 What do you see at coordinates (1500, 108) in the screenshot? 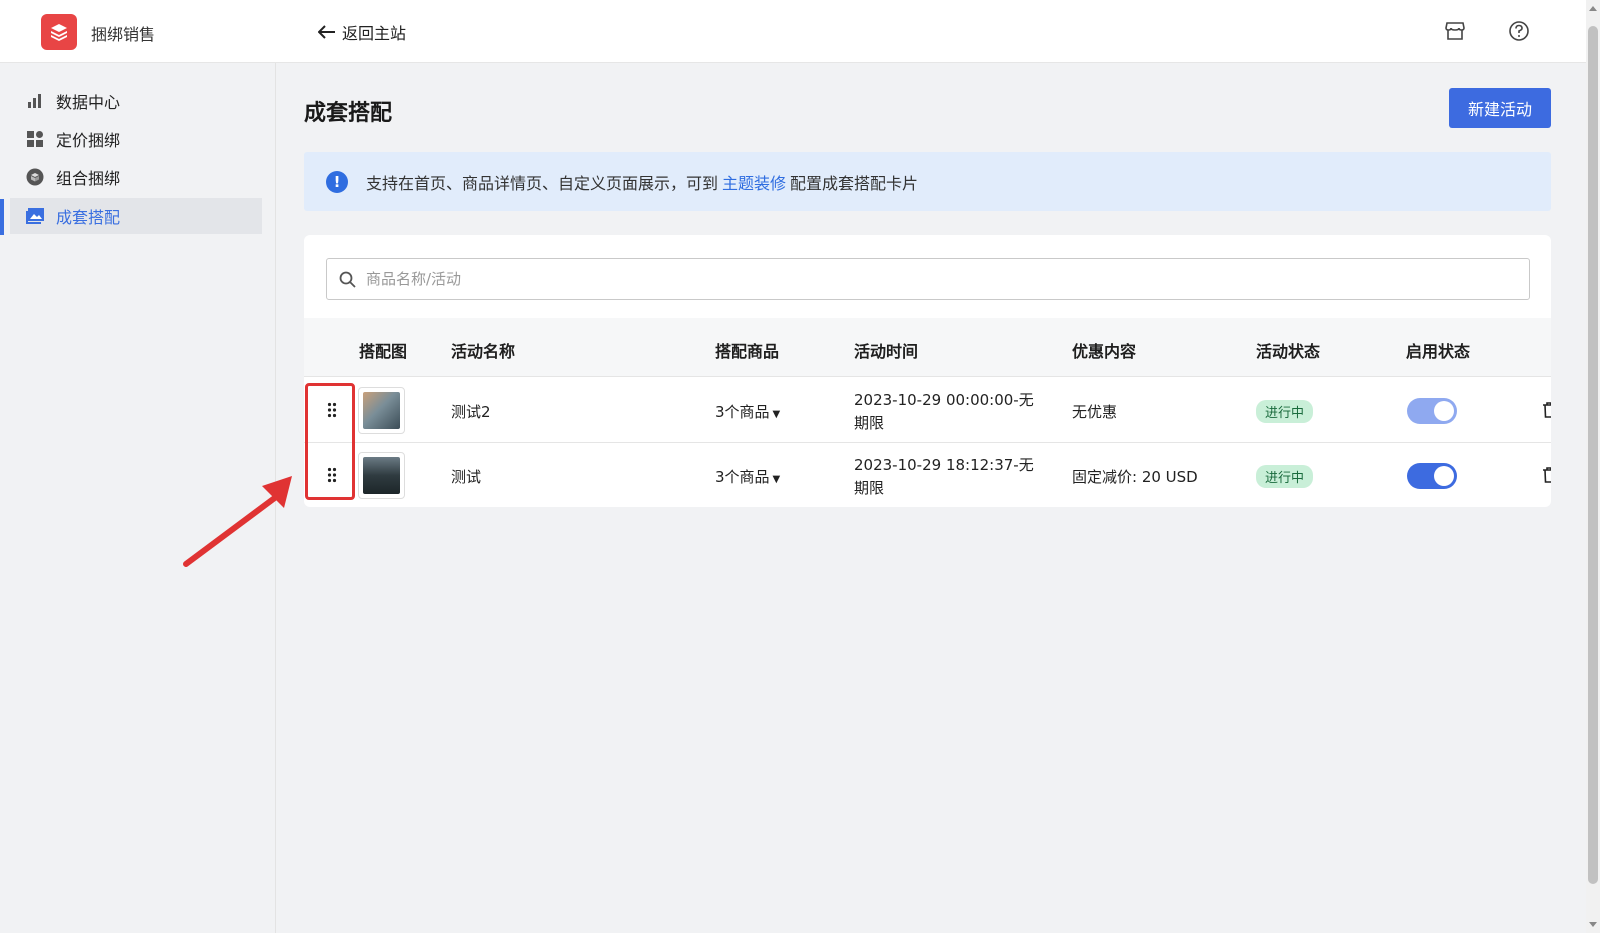
I see `new-activity-button: 新建活动` at bounding box center [1500, 108].